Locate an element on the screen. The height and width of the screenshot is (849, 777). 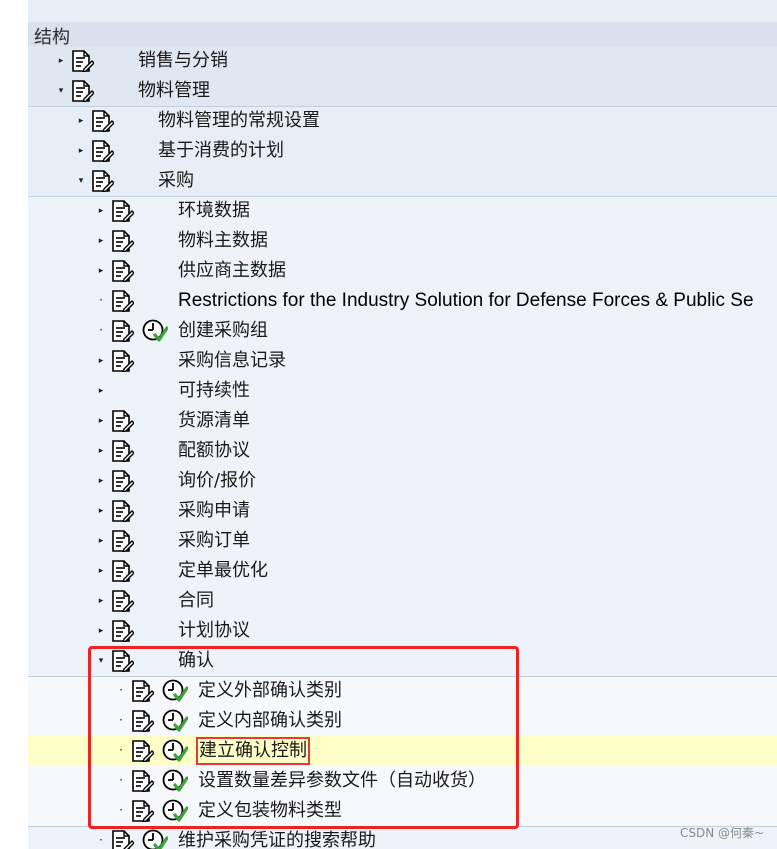
tree-node-label: 询价/报价 is located at coordinates (217, 481).